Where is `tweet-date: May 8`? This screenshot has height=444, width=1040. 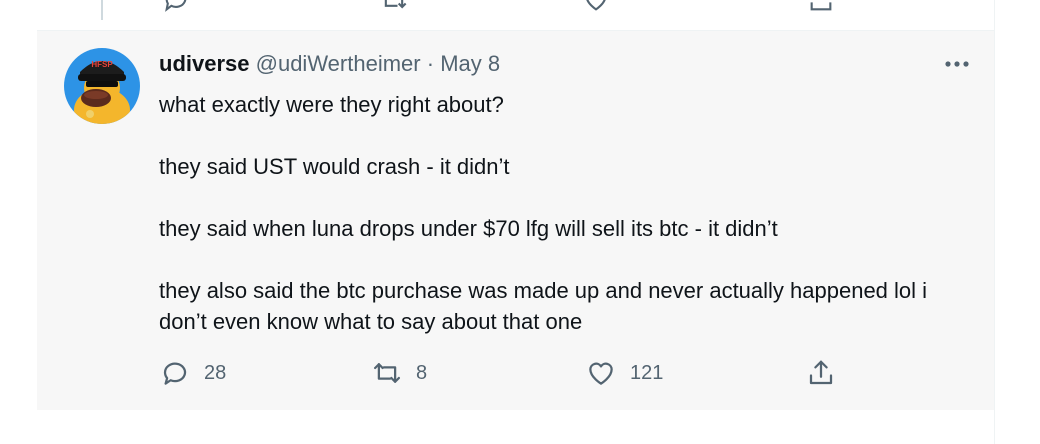 tweet-date: May 8 is located at coordinates (470, 63).